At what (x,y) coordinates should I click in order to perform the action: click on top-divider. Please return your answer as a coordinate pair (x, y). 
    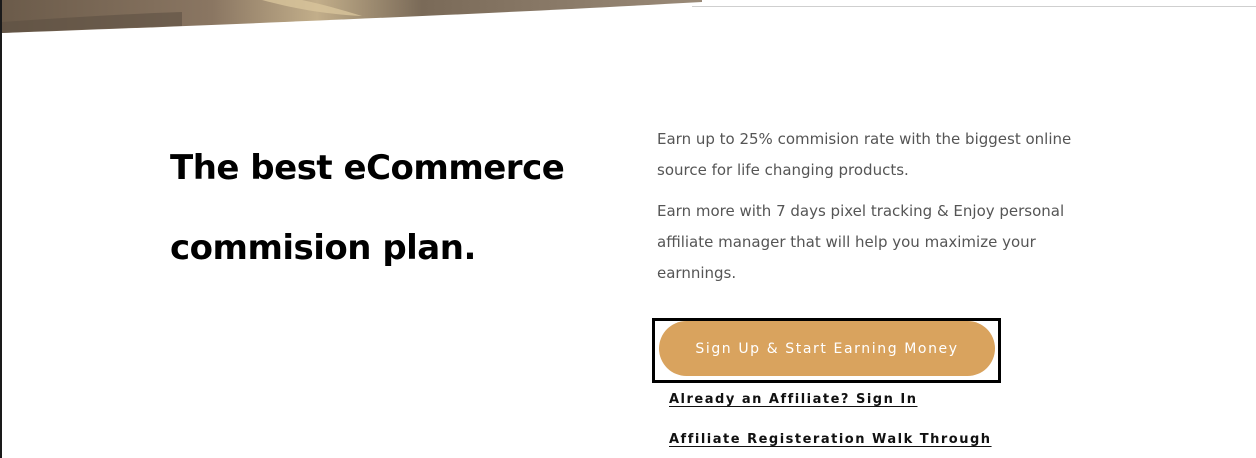
    Looking at the image, I should click on (974, 6).